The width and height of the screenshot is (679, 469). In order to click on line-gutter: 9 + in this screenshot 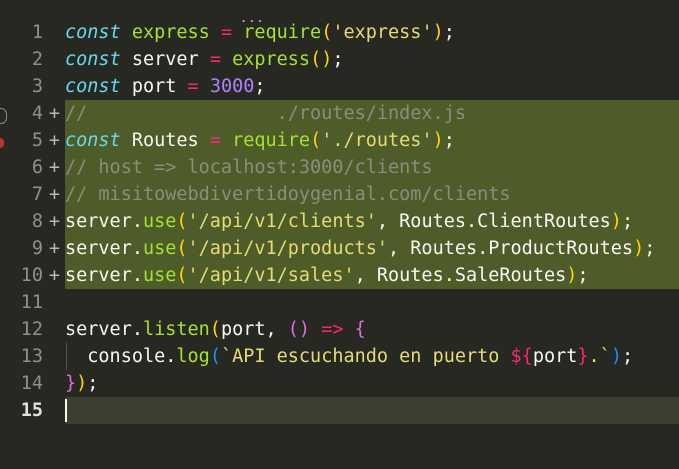, I will do `click(32, 248)`.